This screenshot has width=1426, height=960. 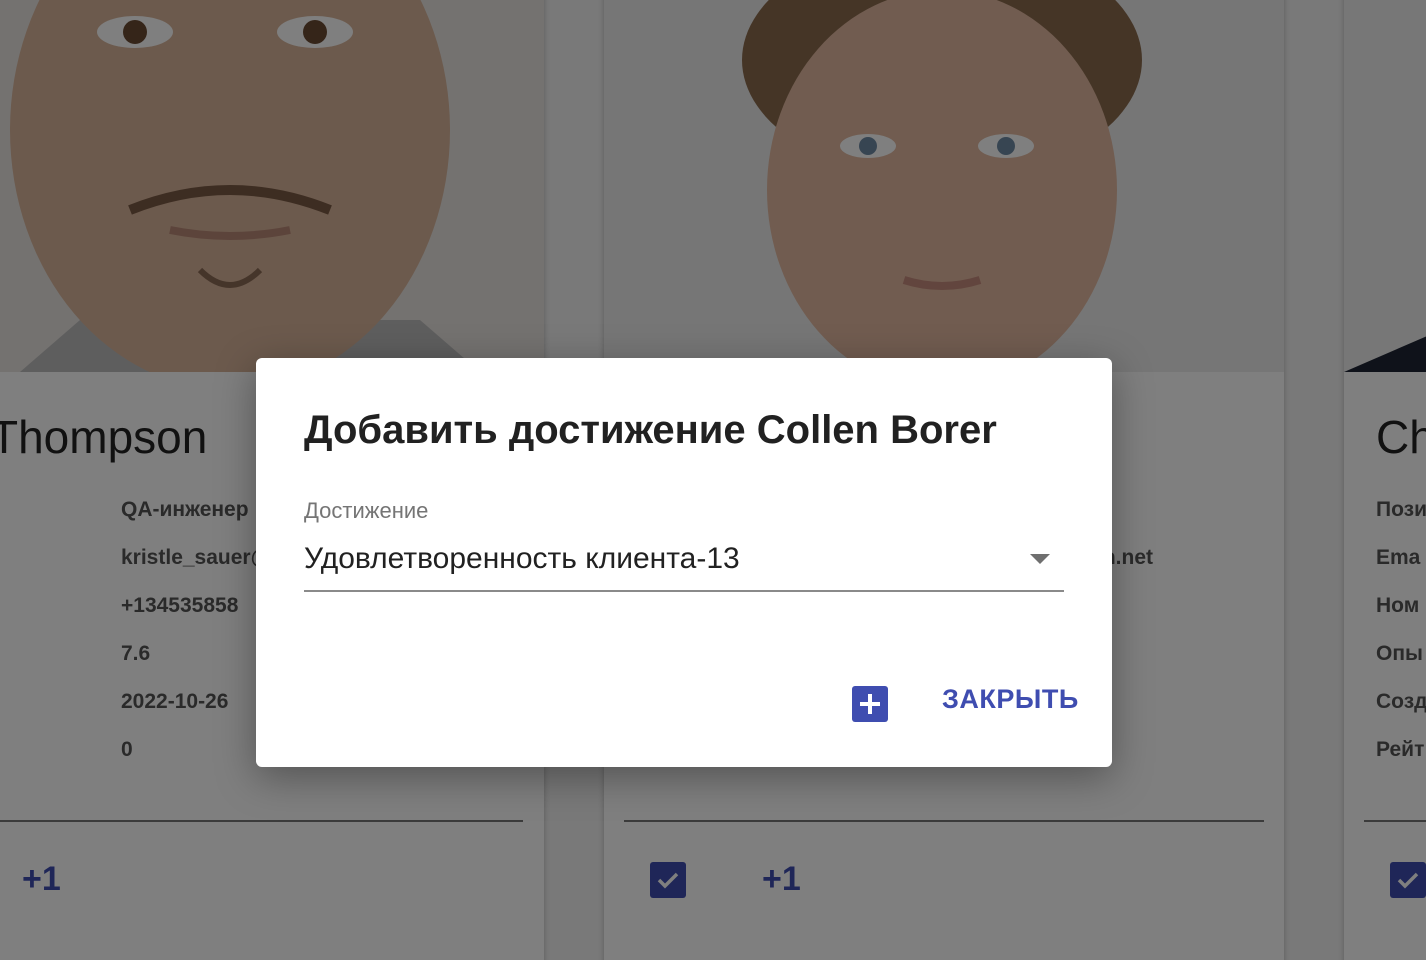 I want to click on add-achievement-button, so click(x=870, y=704).